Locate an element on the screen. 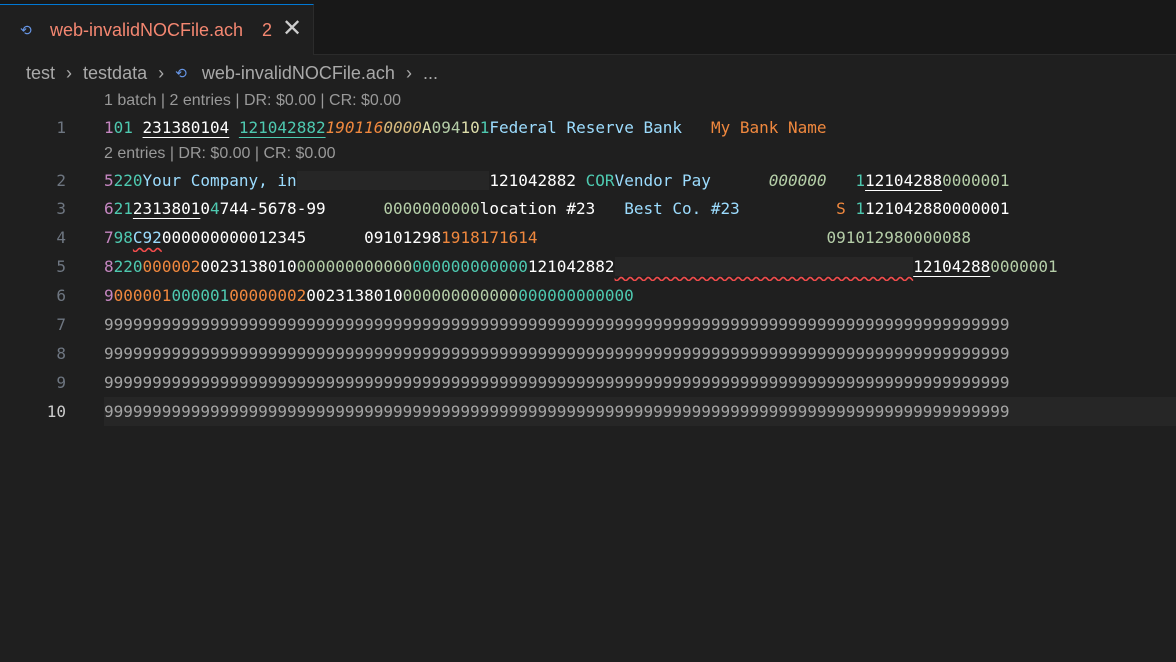  problem-count-badge: 2 is located at coordinates (267, 30).